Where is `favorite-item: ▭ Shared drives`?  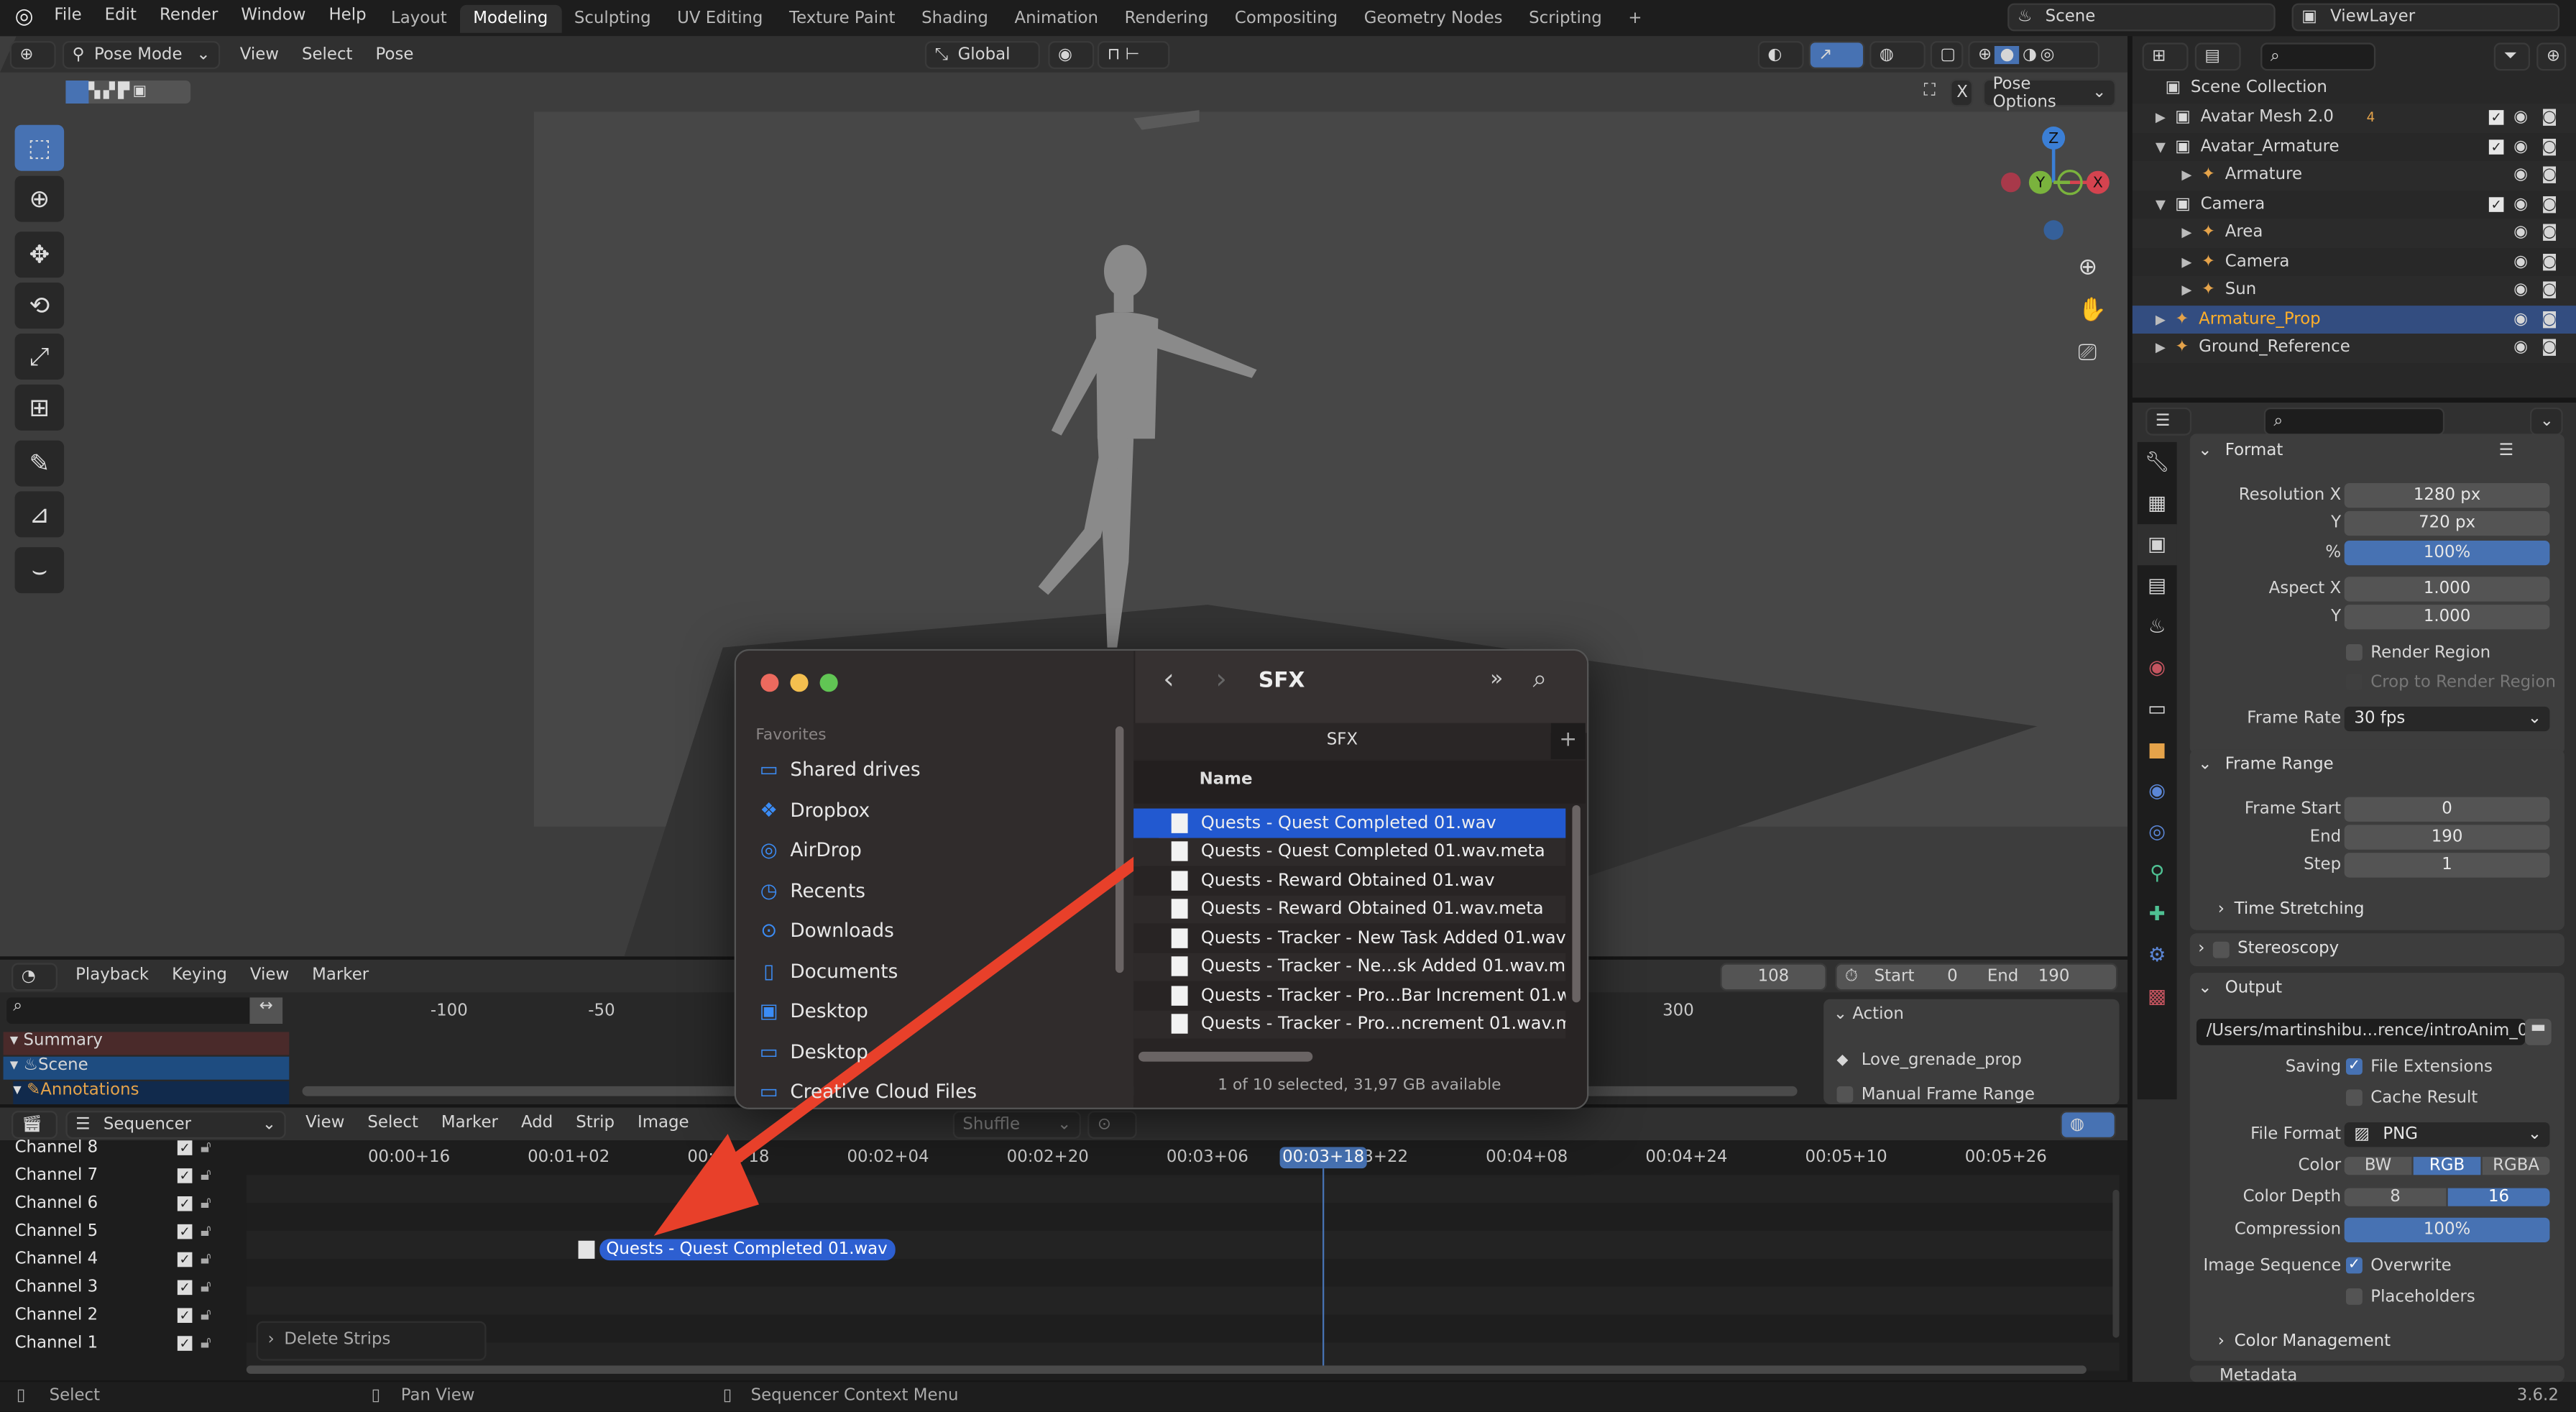 favorite-item: ▭ Shared drives is located at coordinates (839, 769).